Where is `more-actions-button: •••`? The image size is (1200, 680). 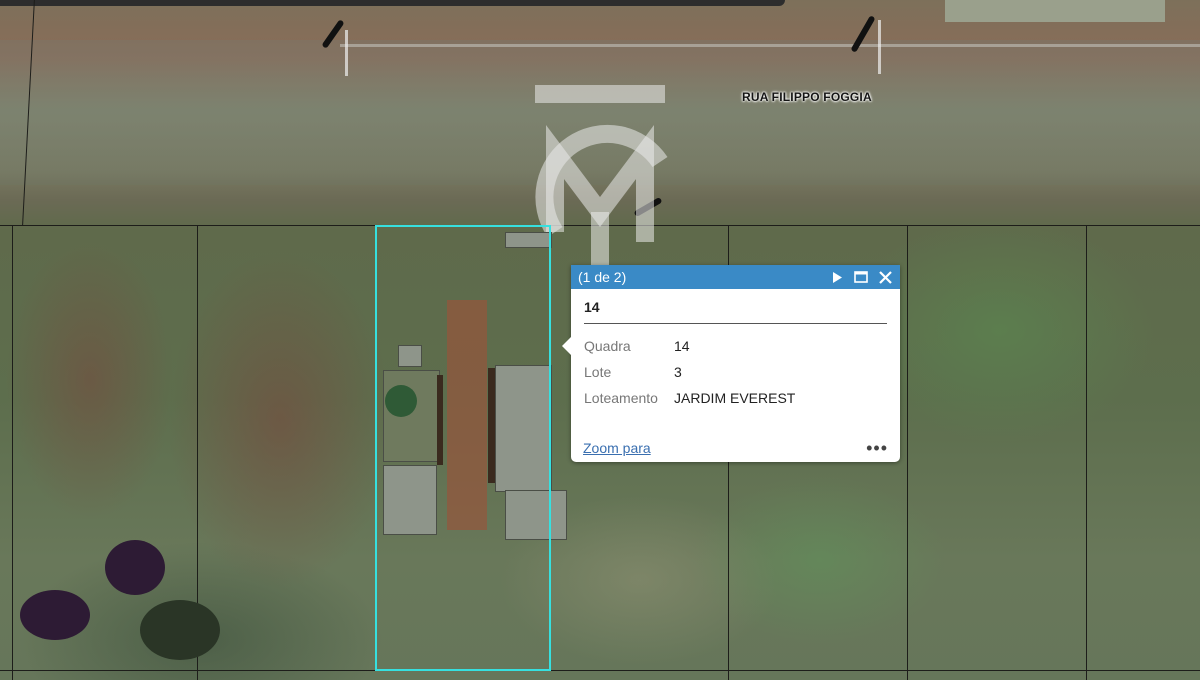
more-actions-button: ••• is located at coordinates (877, 448).